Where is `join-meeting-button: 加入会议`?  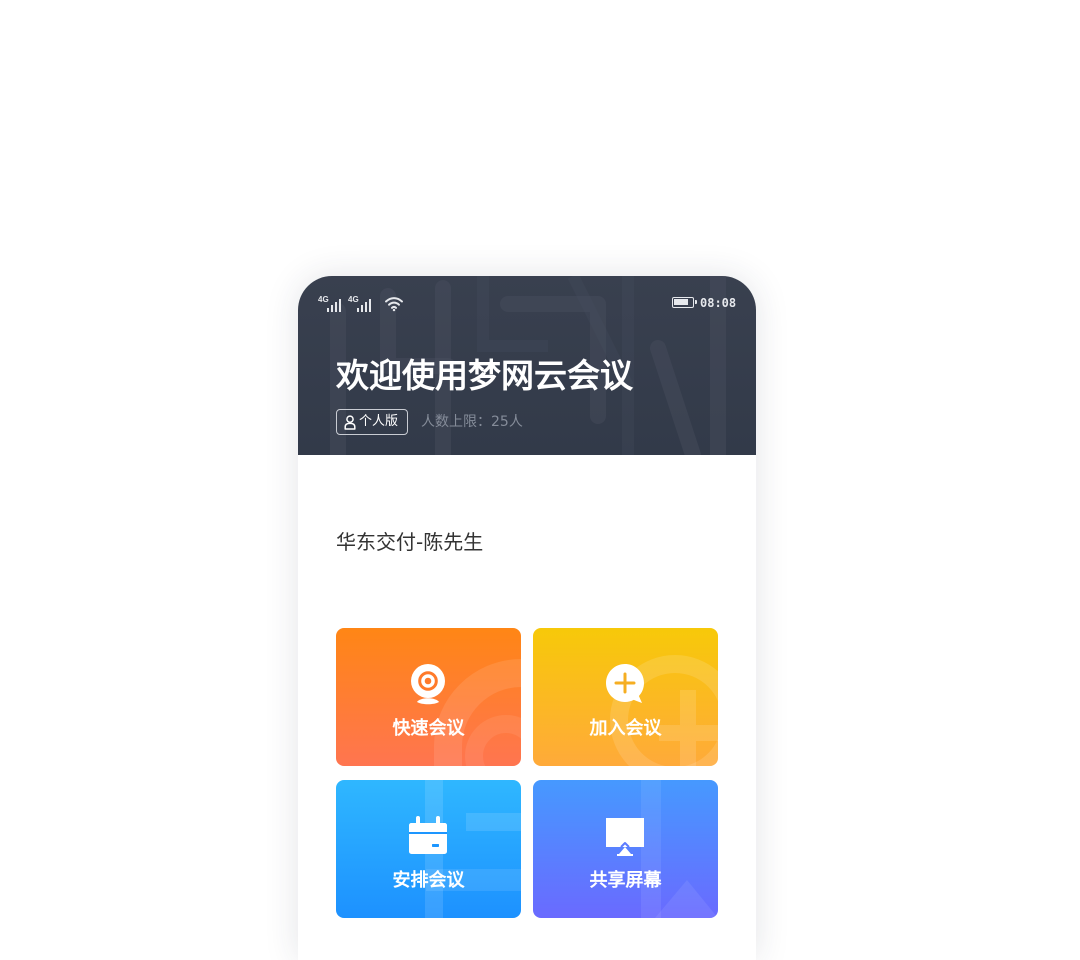 join-meeting-button: 加入会议 is located at coordinates (625, 697).